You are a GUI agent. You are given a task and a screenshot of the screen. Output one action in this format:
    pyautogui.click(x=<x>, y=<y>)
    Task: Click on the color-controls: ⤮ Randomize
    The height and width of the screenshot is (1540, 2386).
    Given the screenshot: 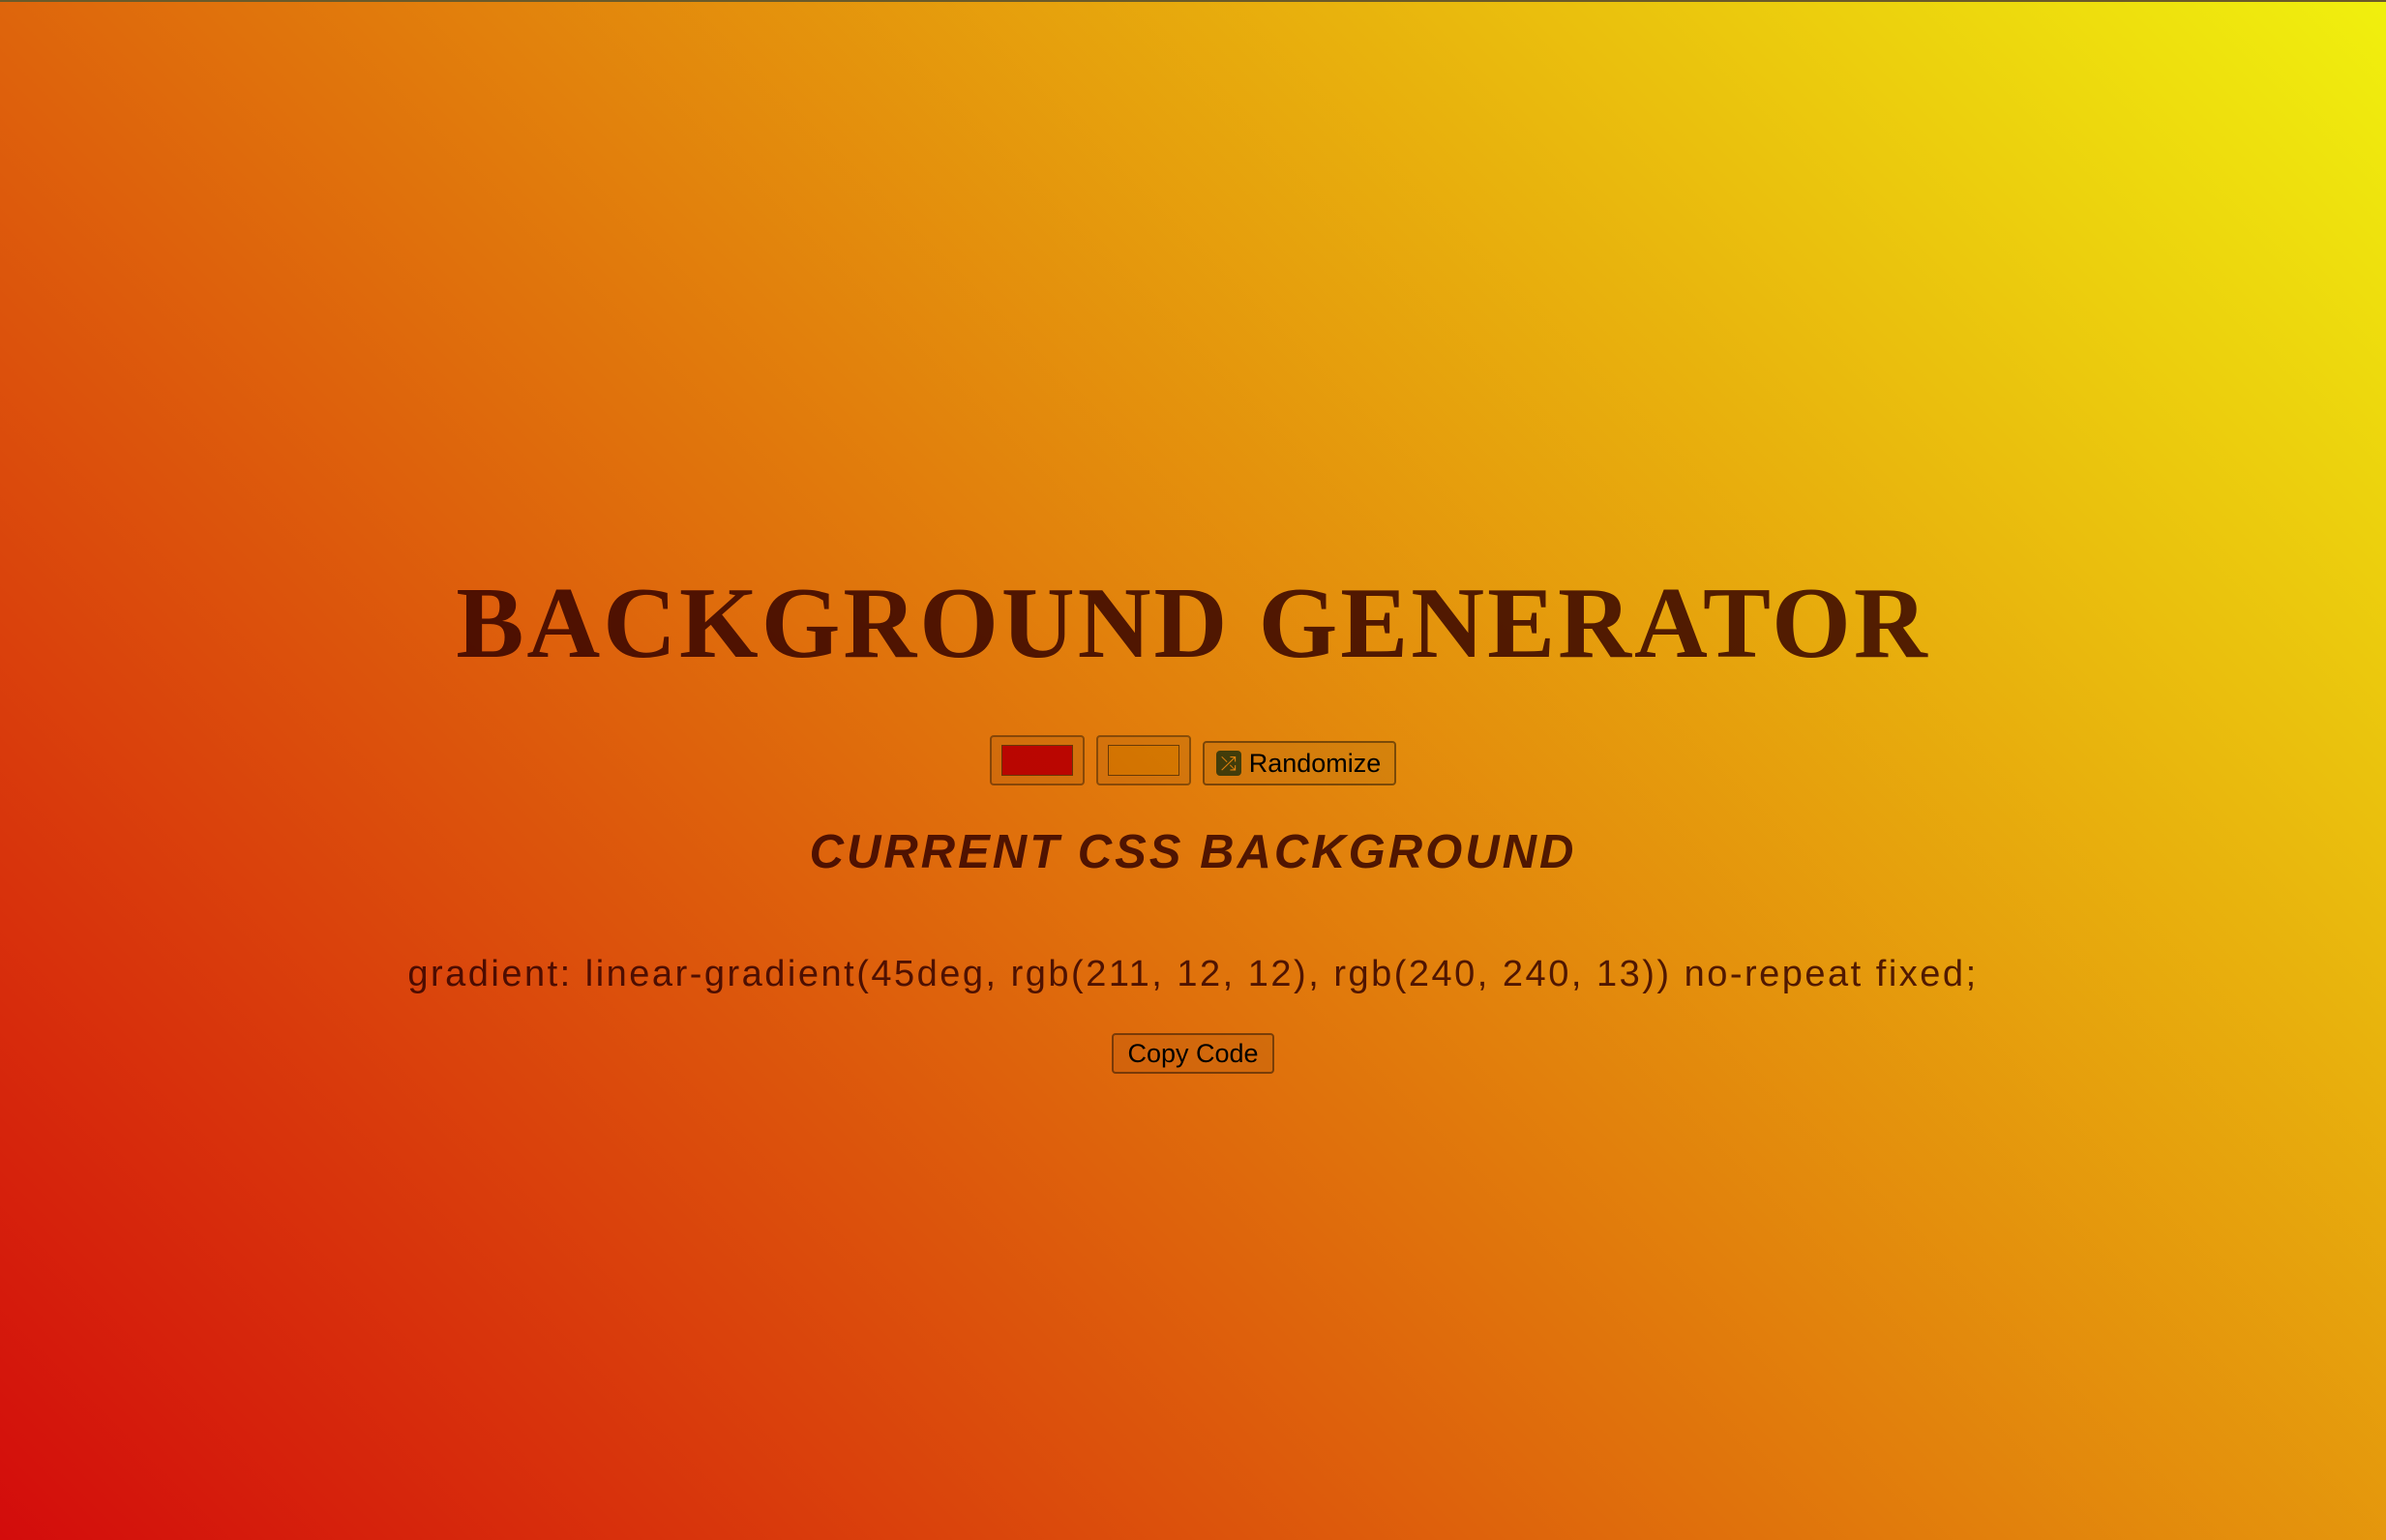 What is the action you would take?
    pyautogui.click(x=1193, y=760)
    